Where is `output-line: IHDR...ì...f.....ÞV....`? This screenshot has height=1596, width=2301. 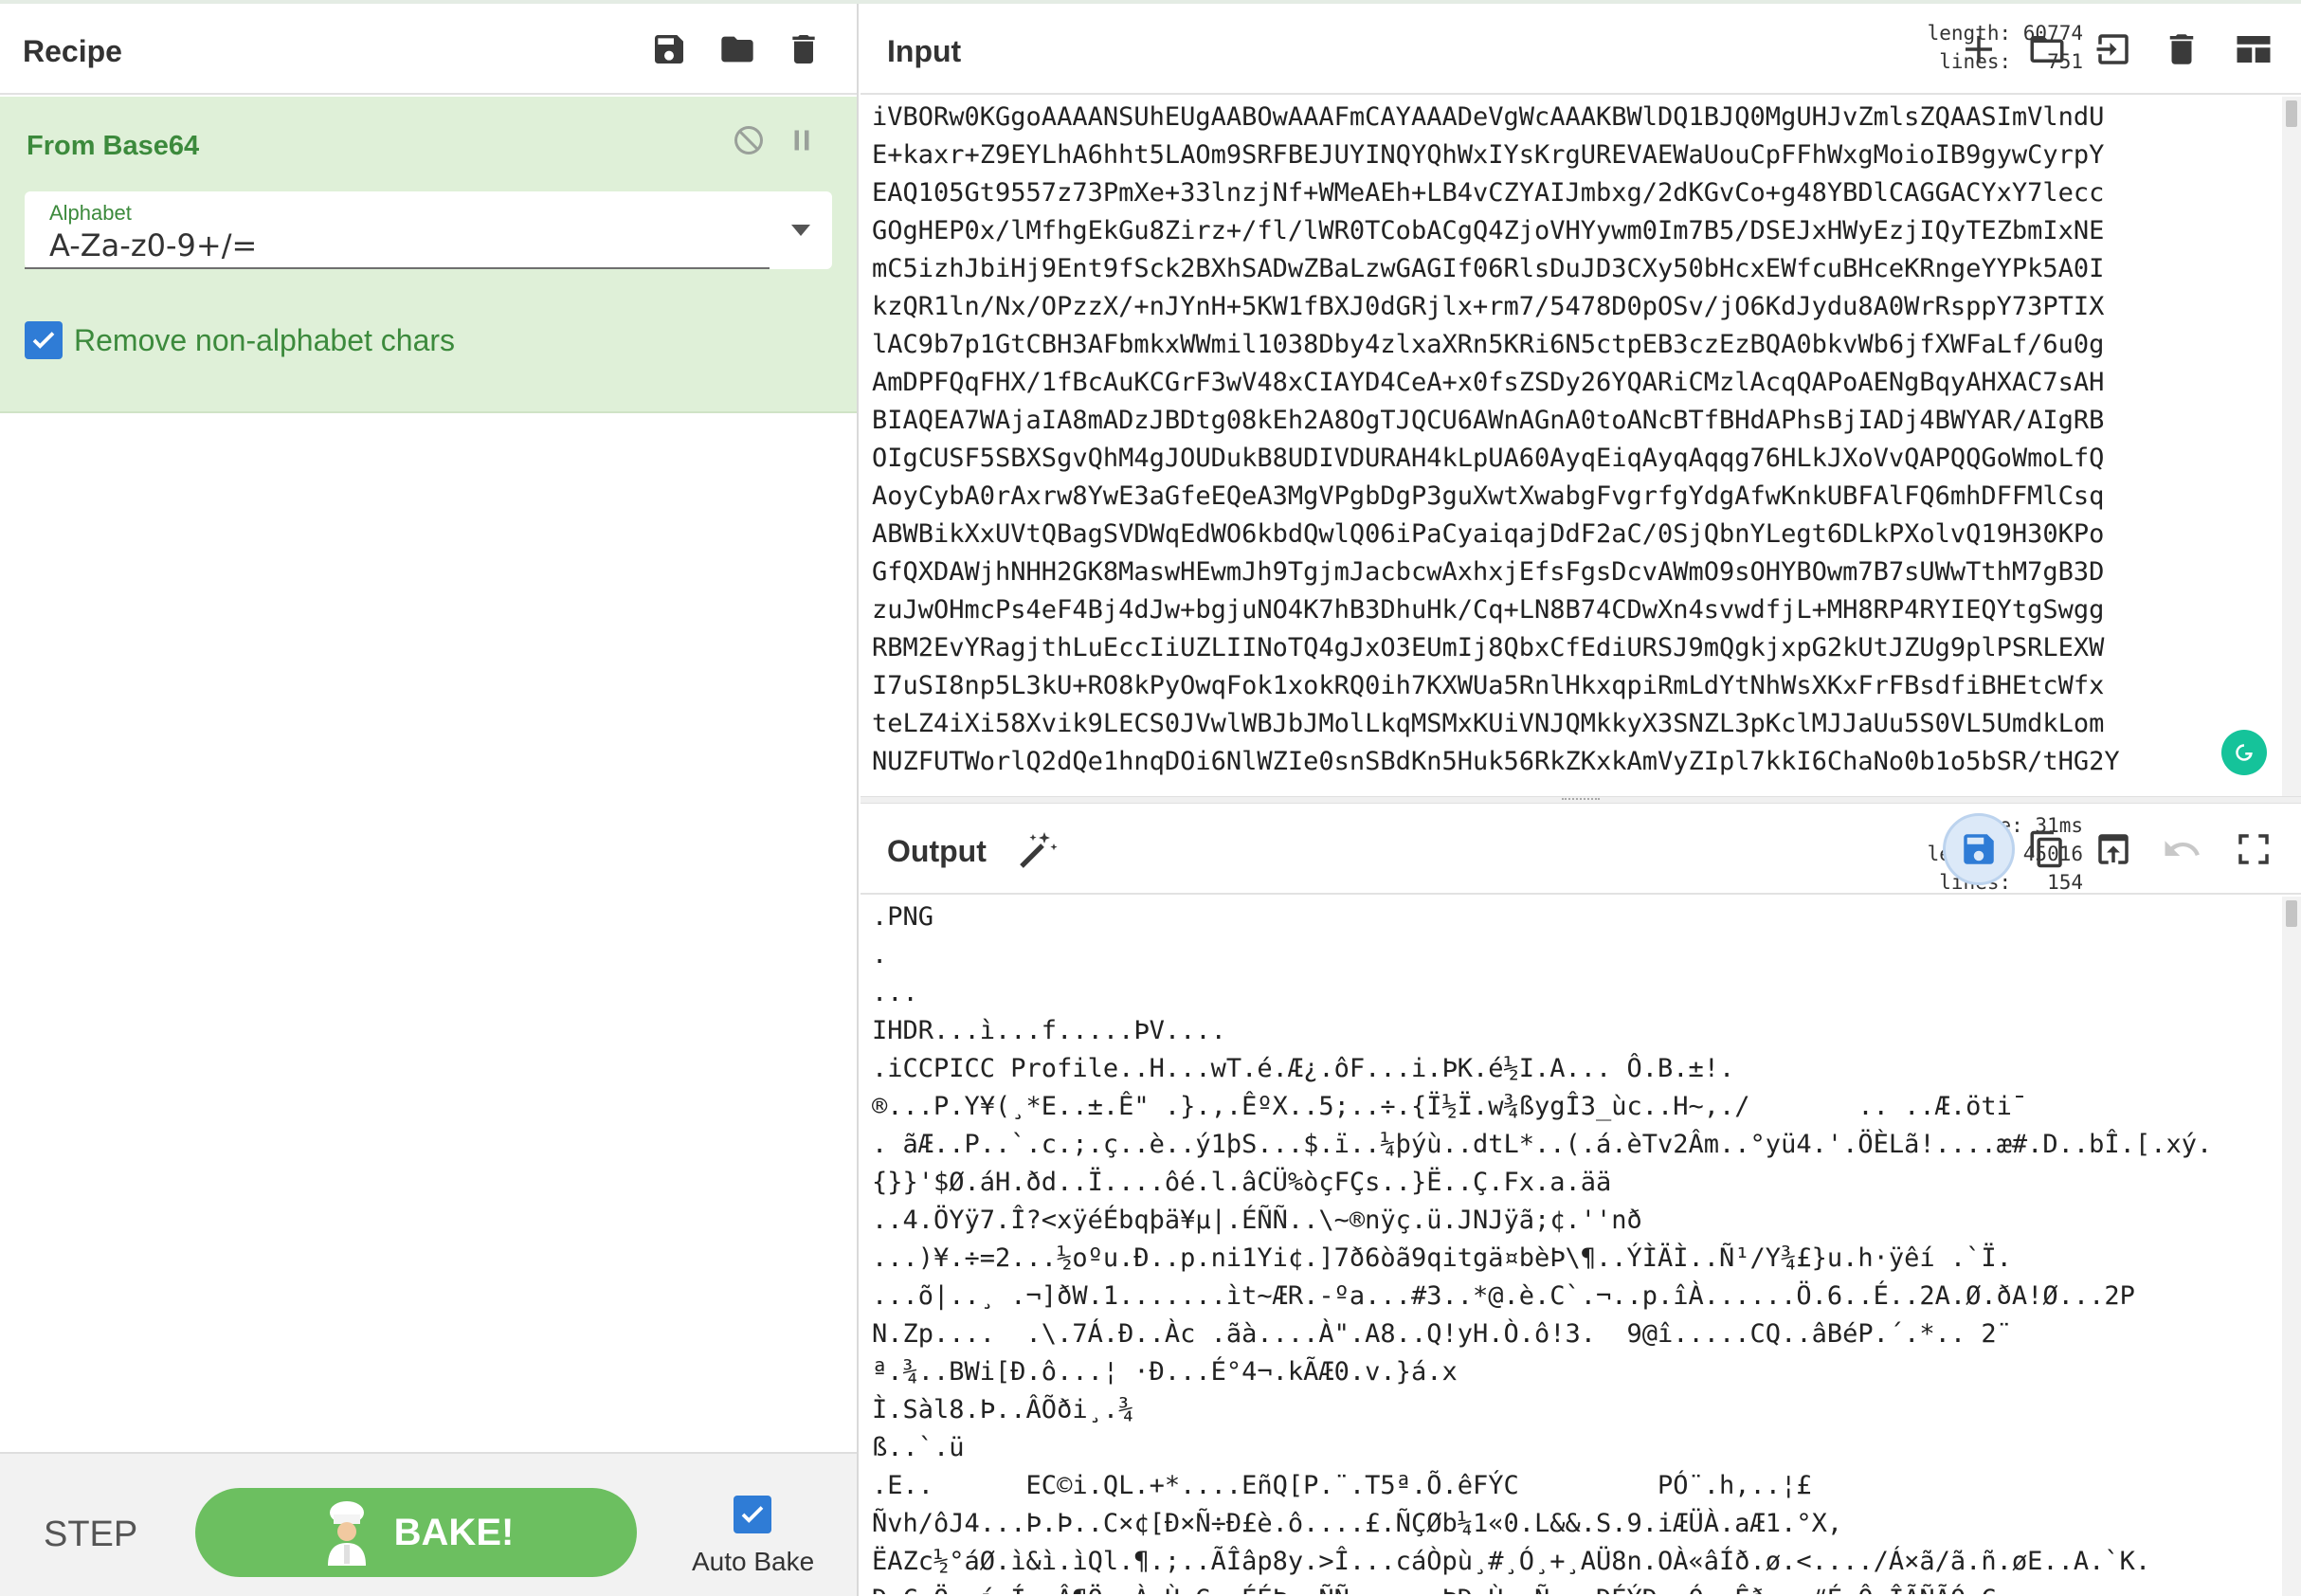 output-line: IHDR...ì...f.....ÞV.... is located at coordinates (1049, 1031).